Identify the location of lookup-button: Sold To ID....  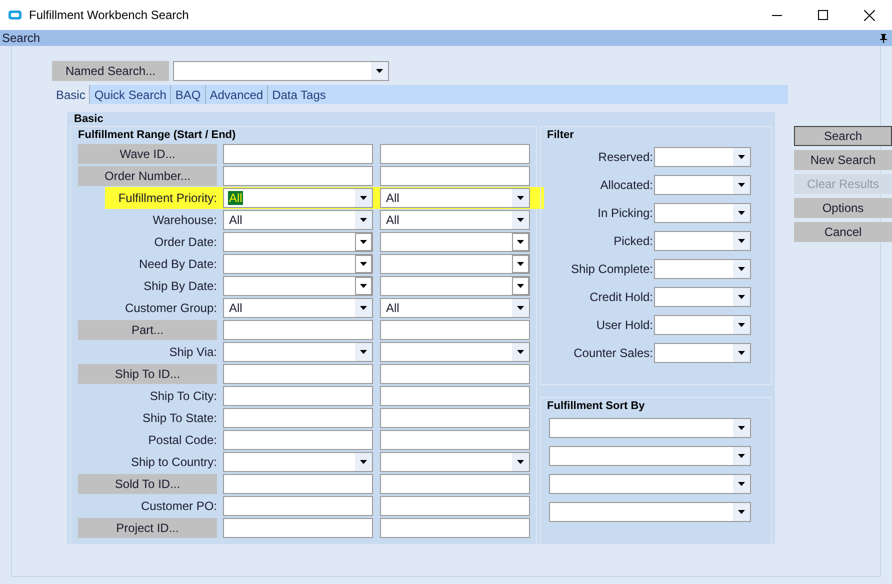
(147, 484).